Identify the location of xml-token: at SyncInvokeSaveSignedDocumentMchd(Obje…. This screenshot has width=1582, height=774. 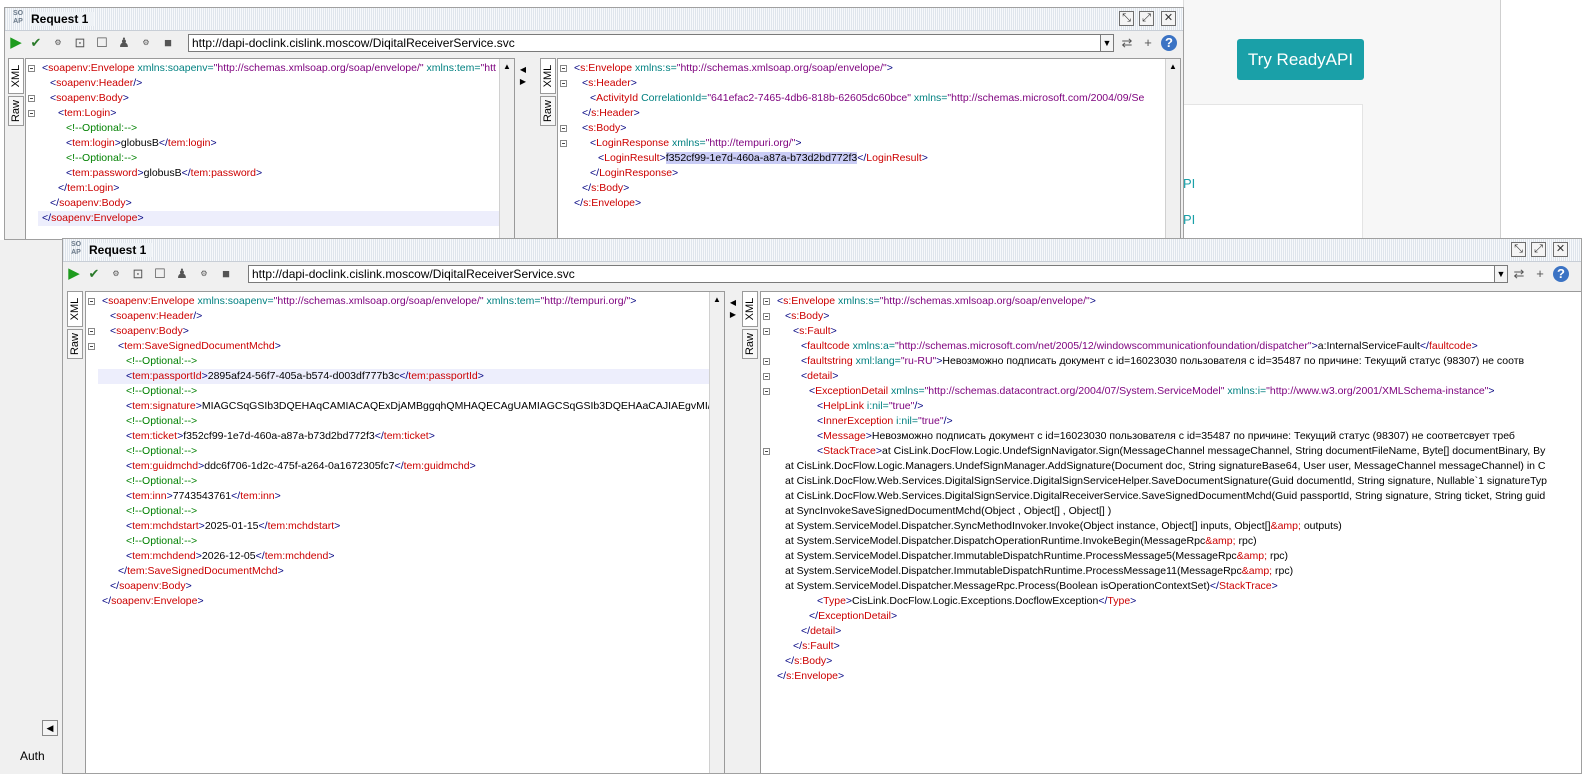
(948, 511).